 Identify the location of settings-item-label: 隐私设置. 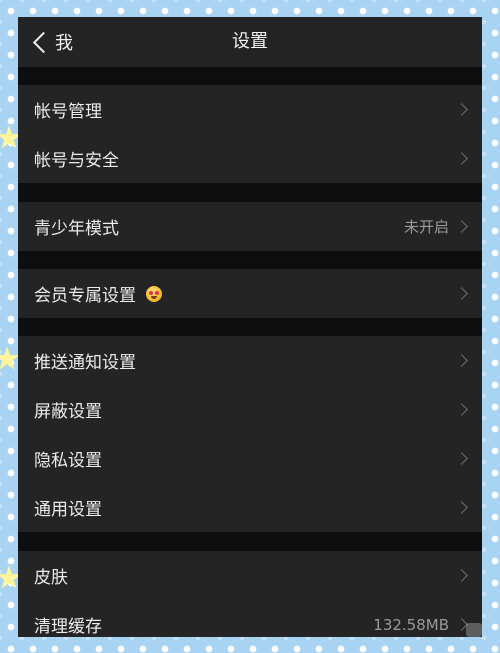
(68, 461).